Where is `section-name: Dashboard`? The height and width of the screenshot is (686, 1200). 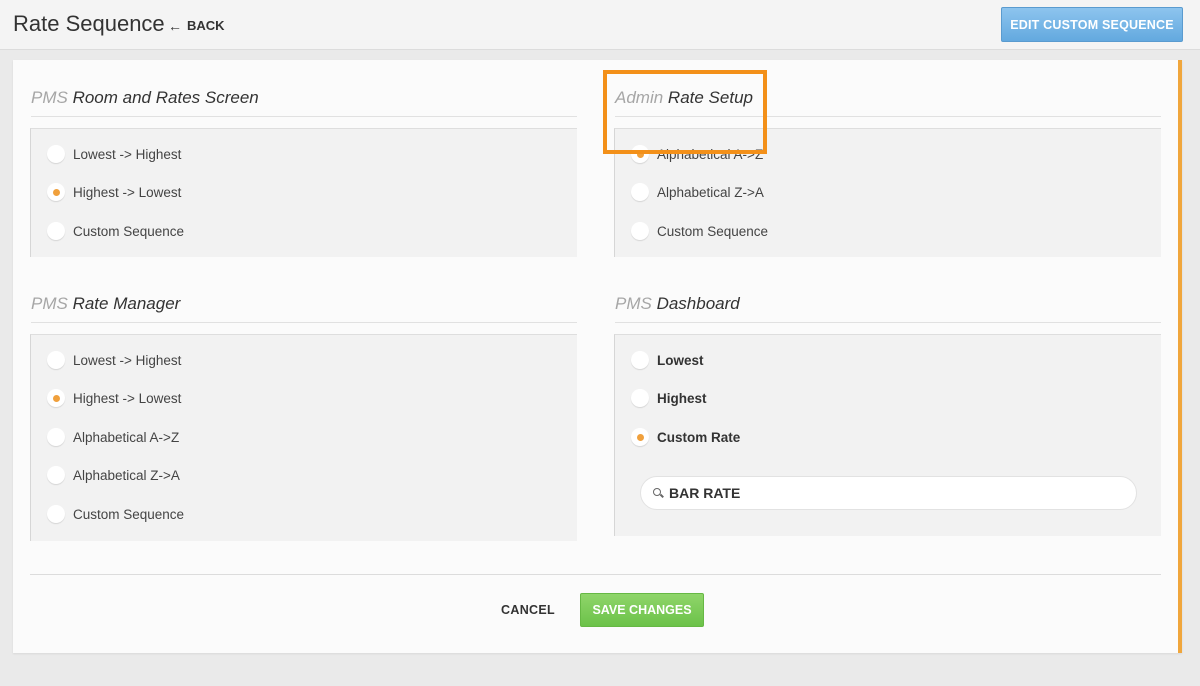
section-name: Dashboard is located at coordinates (698, 303).